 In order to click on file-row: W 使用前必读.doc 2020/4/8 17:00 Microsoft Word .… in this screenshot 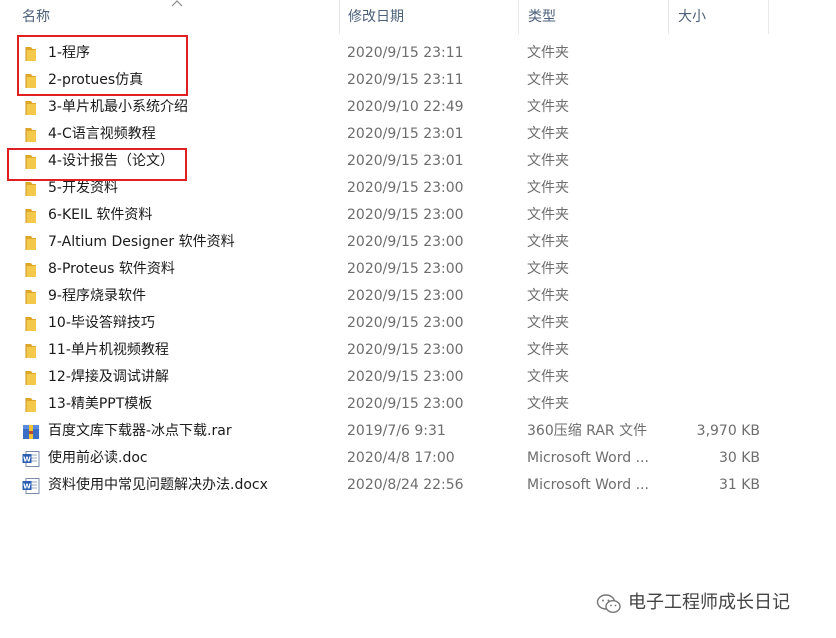, I will do `click(418, 458)`.